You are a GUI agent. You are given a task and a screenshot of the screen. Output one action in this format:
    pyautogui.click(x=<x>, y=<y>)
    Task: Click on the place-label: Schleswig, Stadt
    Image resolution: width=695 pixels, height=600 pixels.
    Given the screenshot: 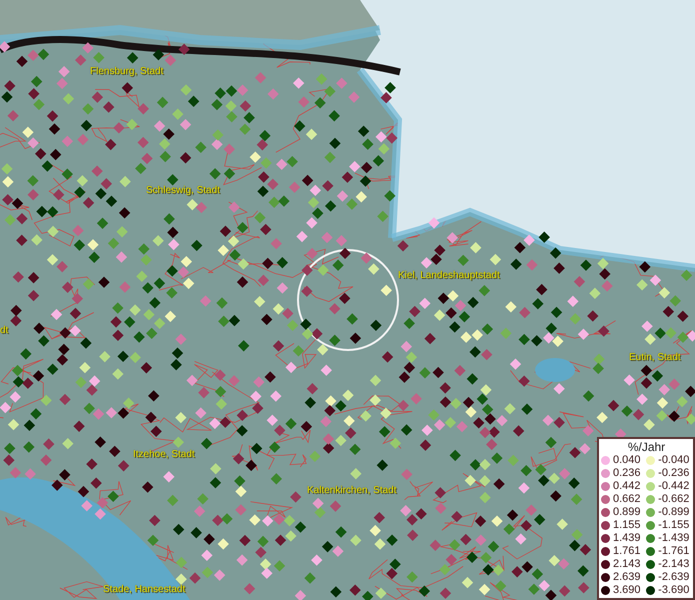 What is the action you would take?
    pyautogui.click(x=183, y=190)
    